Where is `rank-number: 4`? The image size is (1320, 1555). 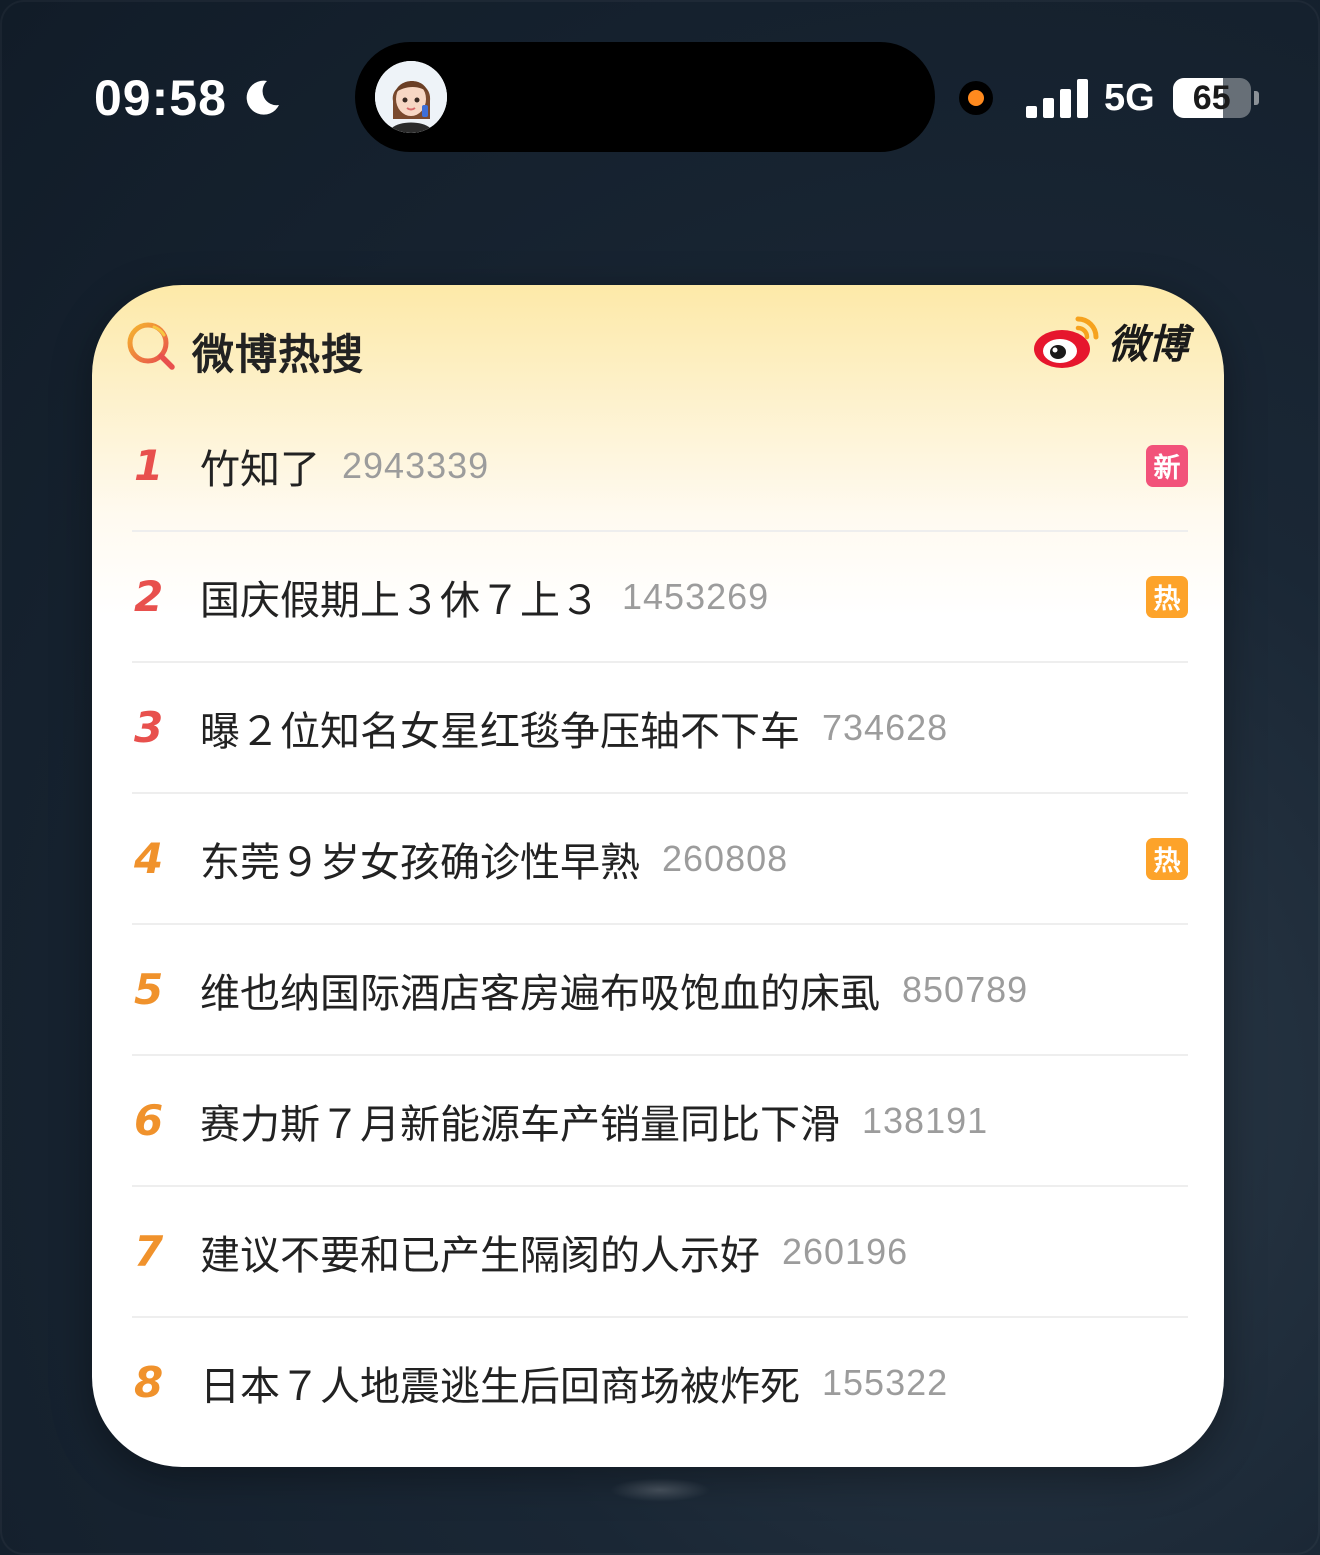
rank-number: 4 is located at coordinates (149, 858).